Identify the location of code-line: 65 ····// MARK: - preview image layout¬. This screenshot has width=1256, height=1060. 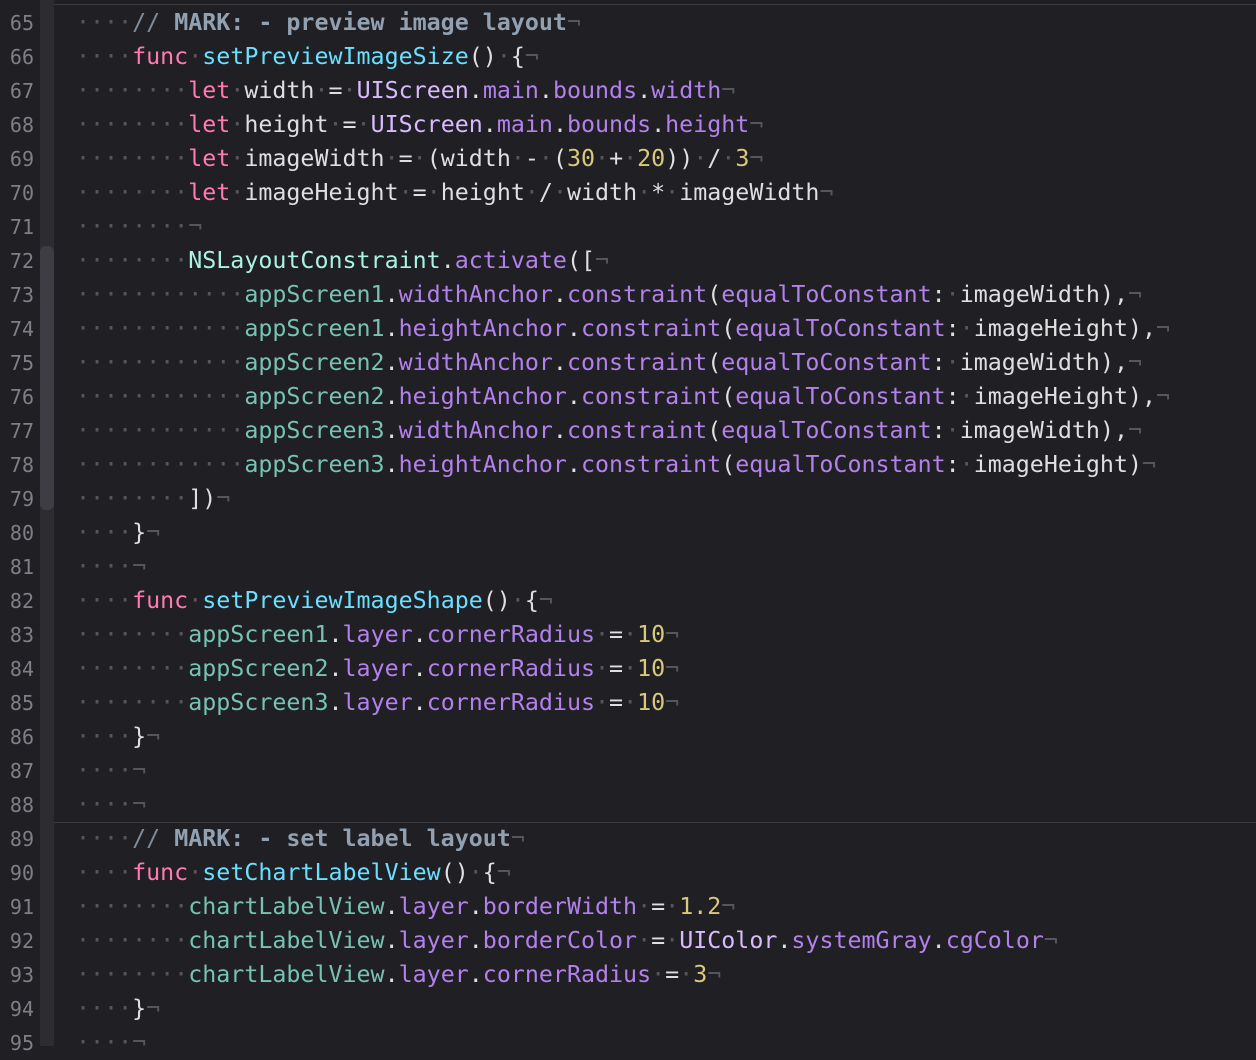
(628, 23).